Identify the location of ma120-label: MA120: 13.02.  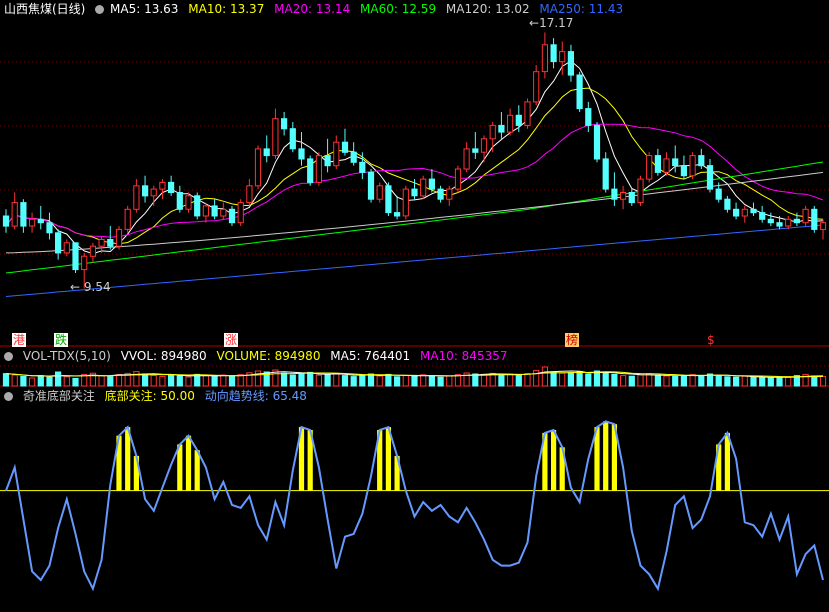
(487, 9).